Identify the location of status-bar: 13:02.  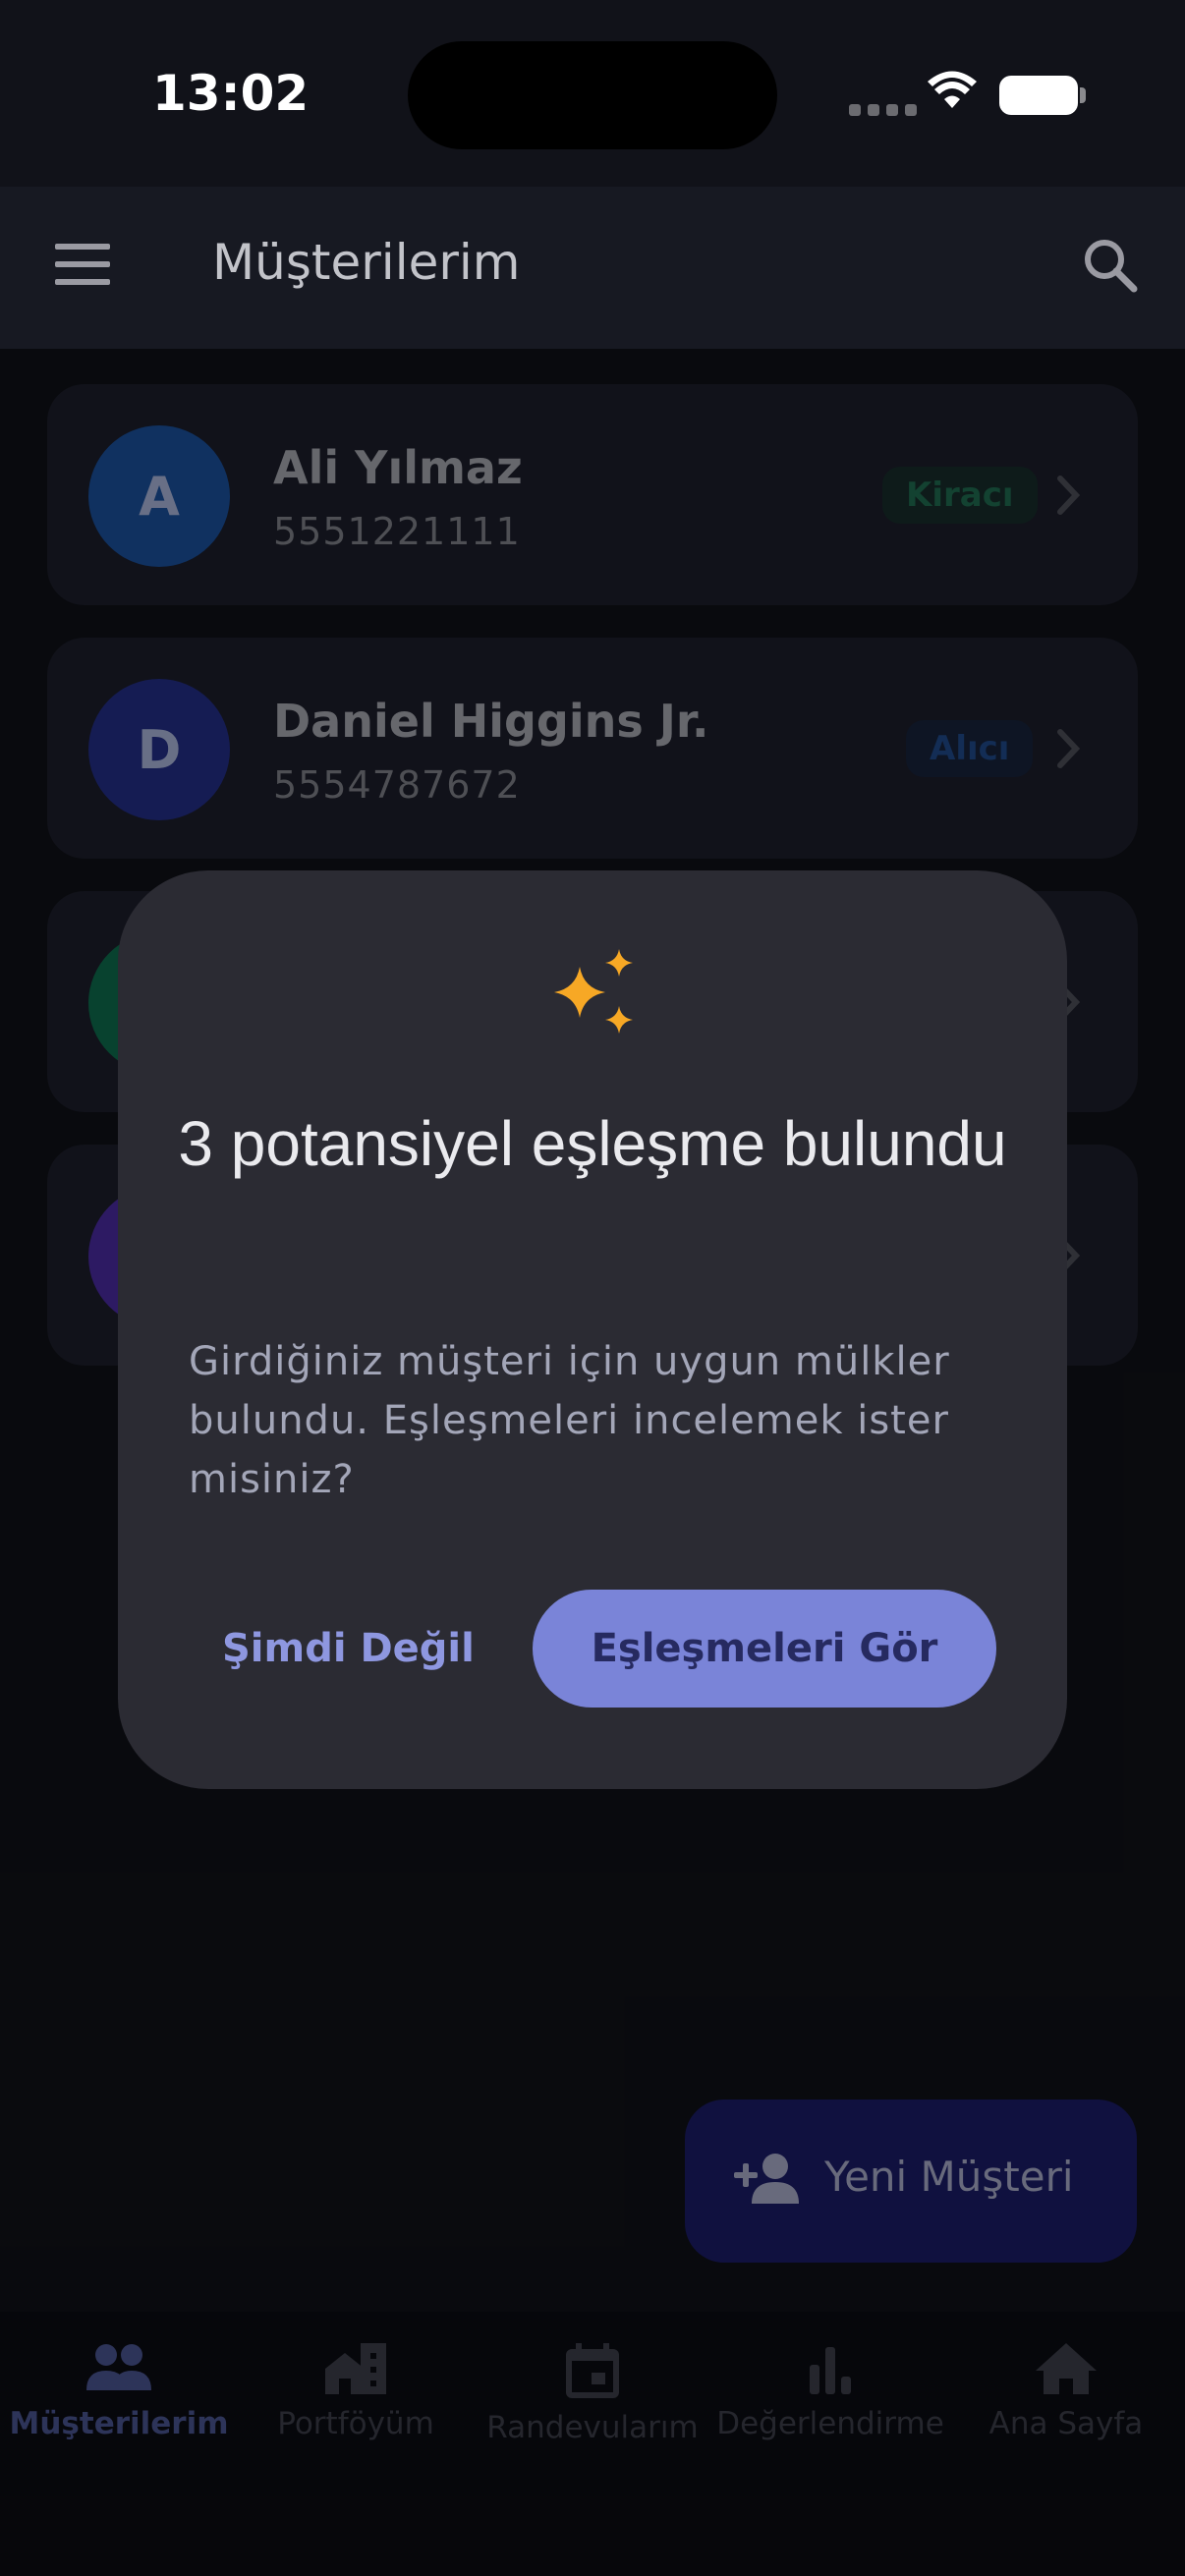
(592, 93).